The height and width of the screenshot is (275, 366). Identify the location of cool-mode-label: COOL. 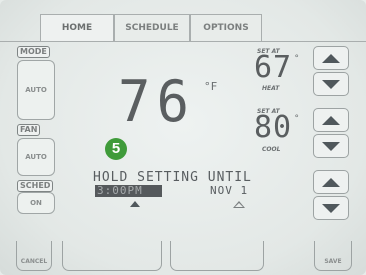
(271, 149).